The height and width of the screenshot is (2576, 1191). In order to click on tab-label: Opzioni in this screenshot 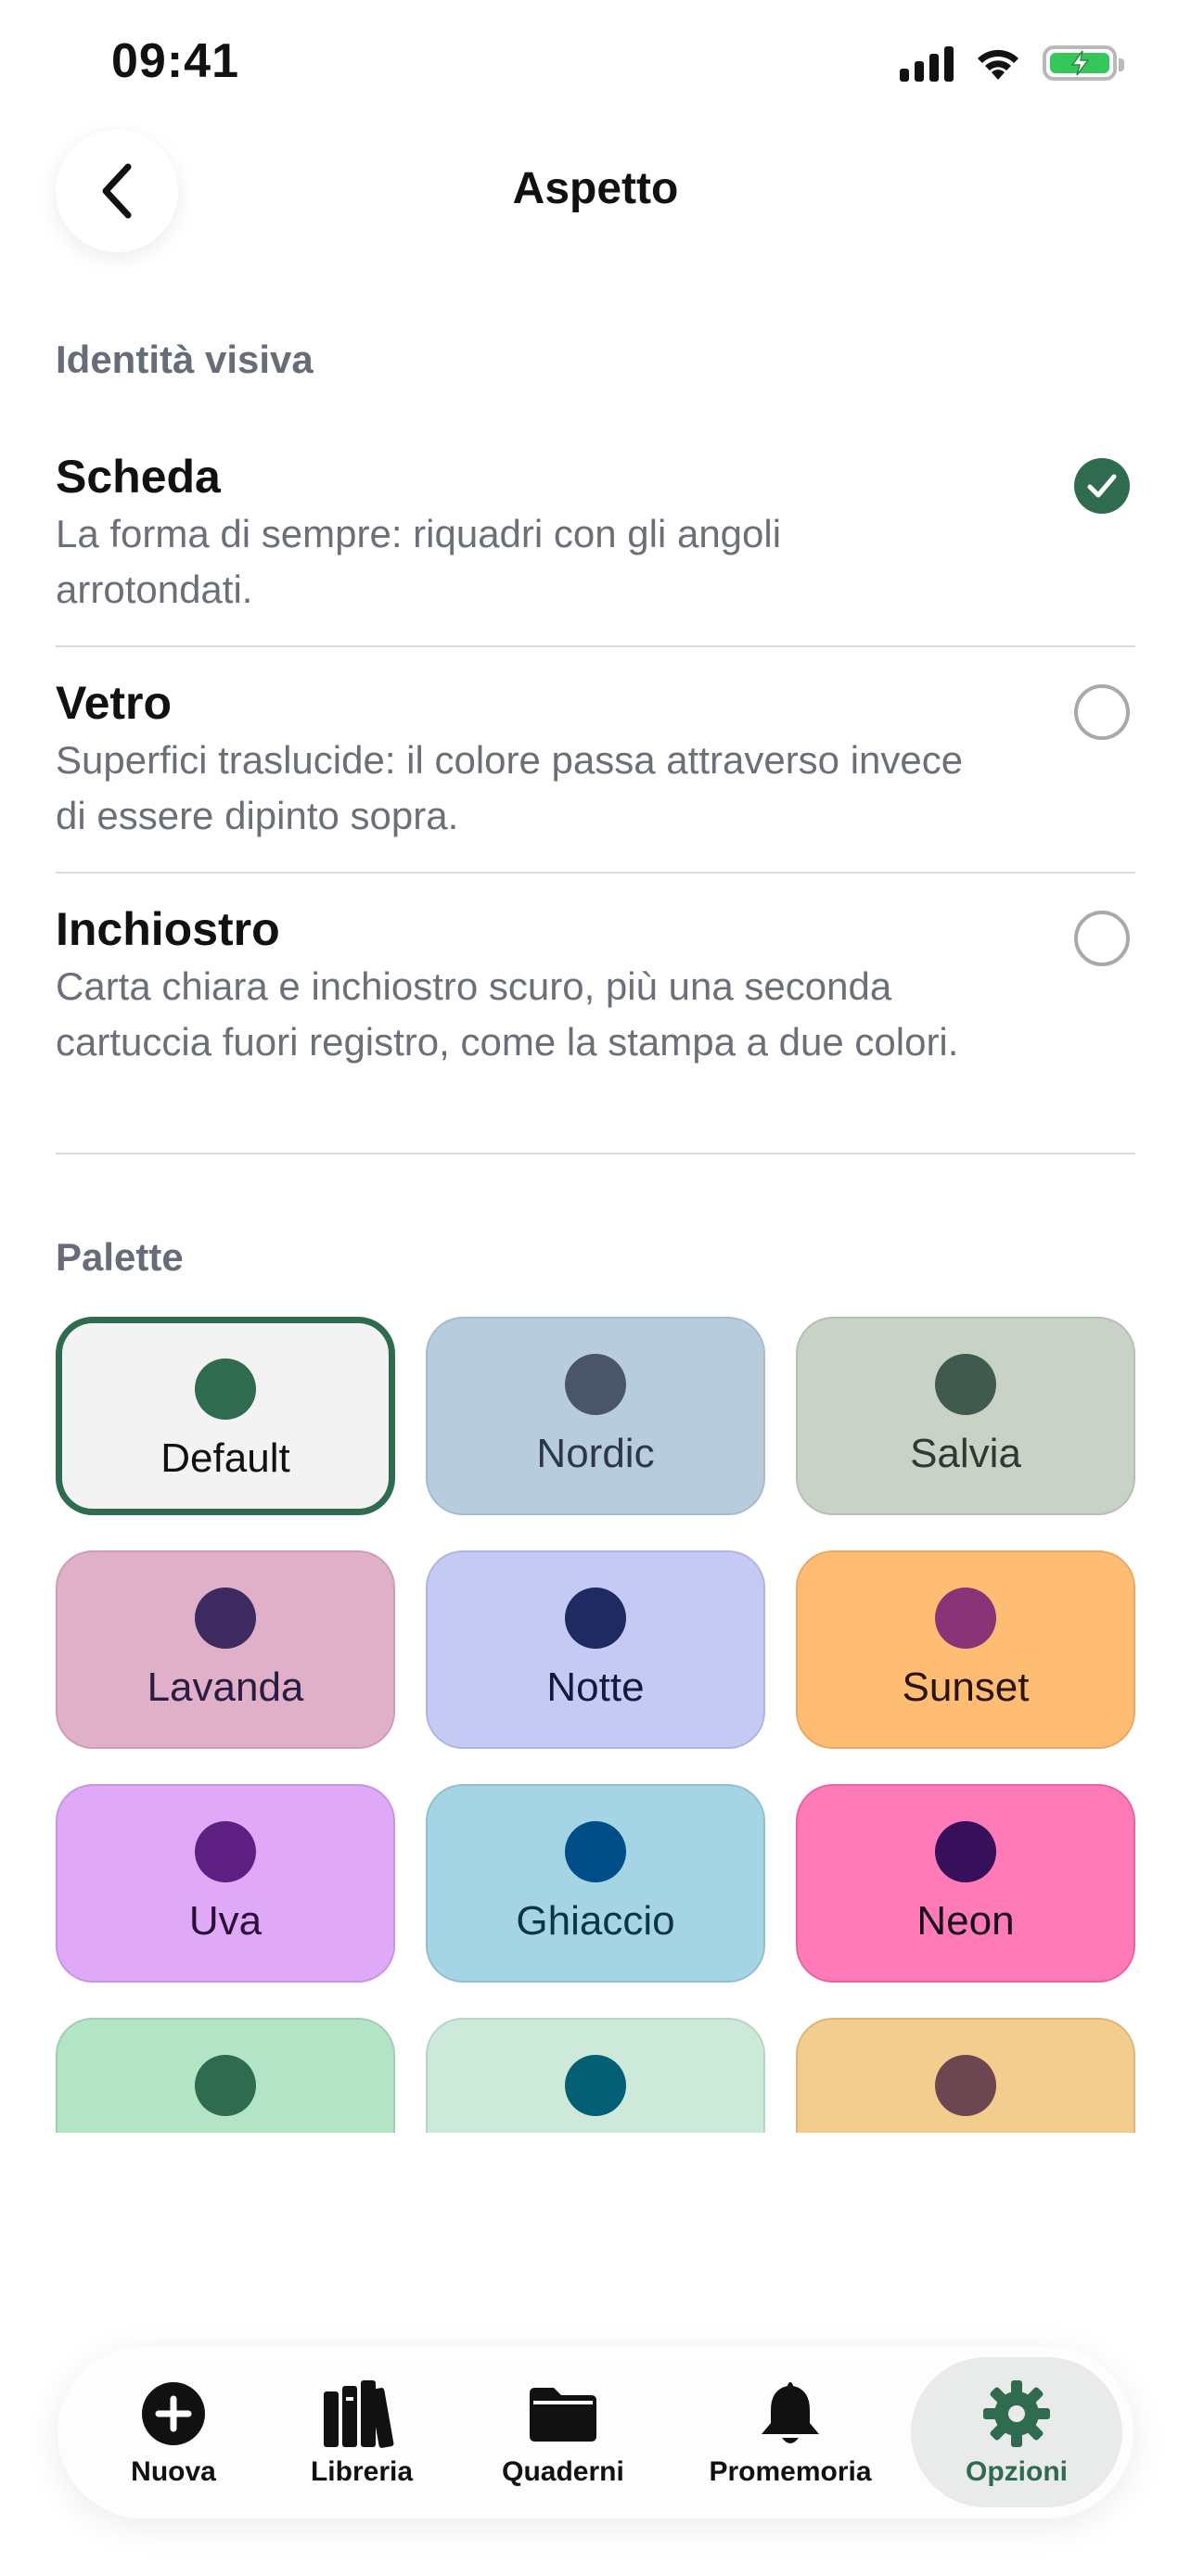, I will do `click(1017, 2472)`.